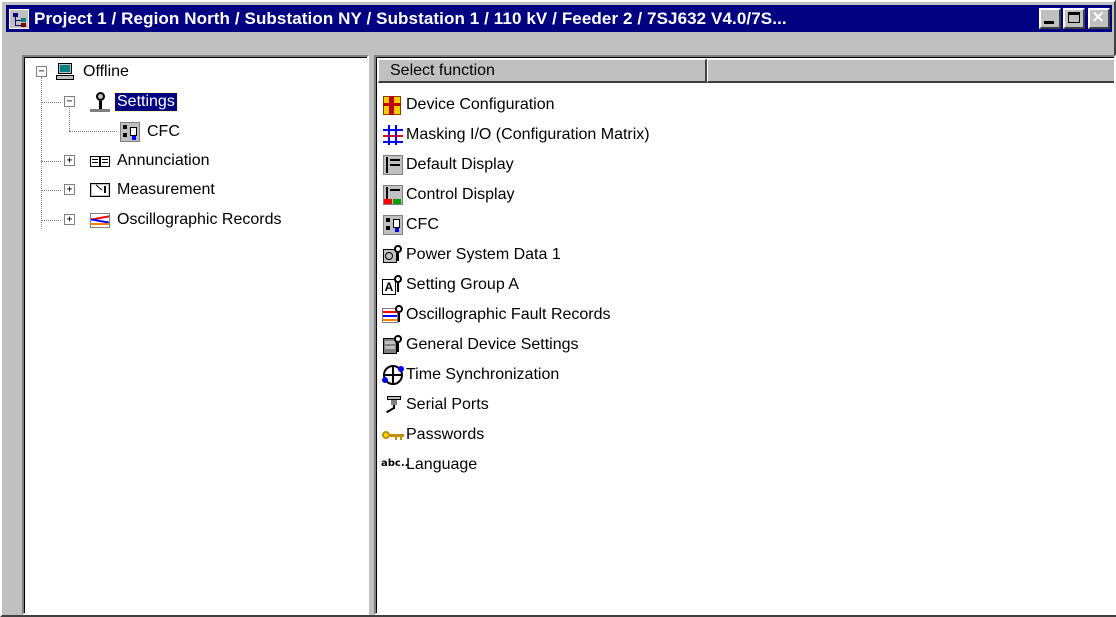 The image size is (1116, 617). Describe the element at coordinates (393, 345) in the screenshot. I see `general-settings-icon` at that location.